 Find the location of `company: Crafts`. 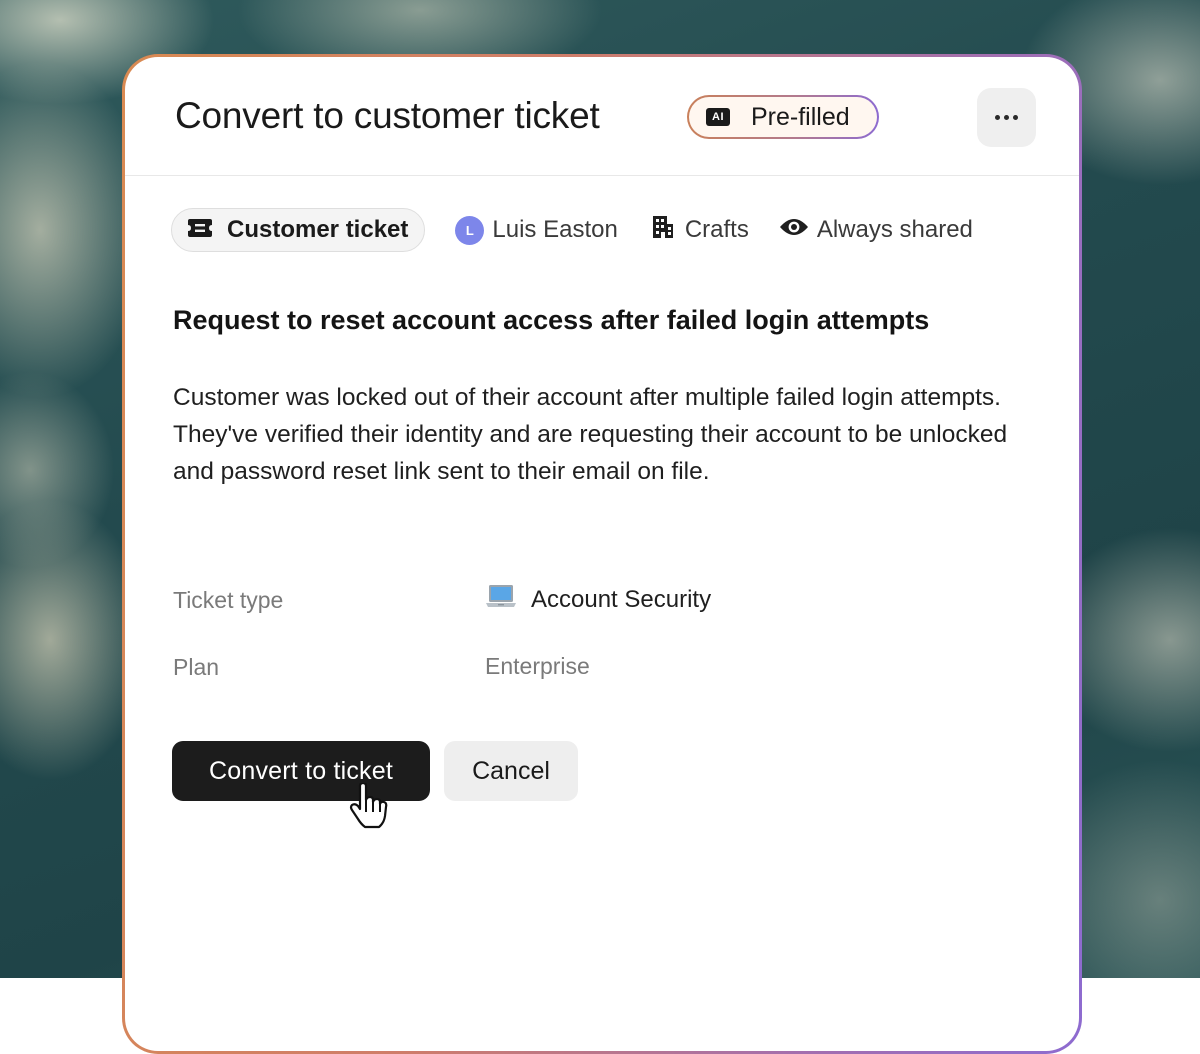

company: Crafts is located at coordinates (700, 230).